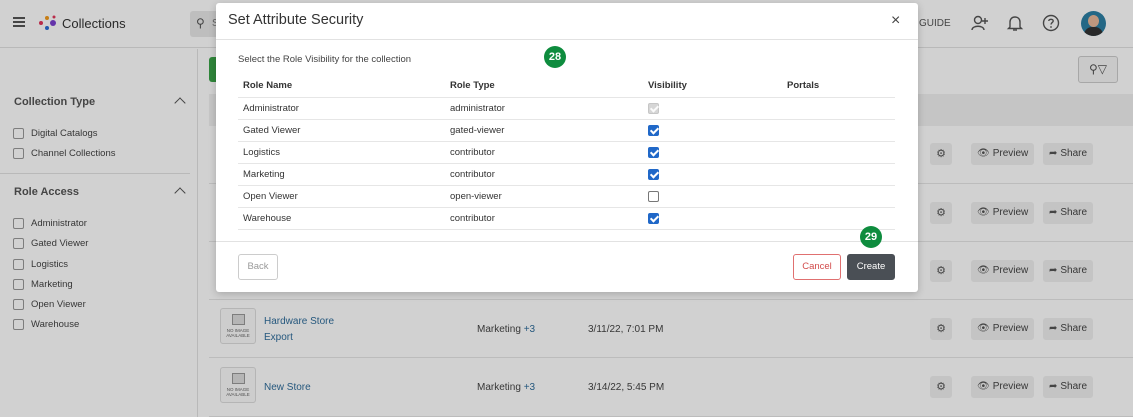 Image resolution: width=1133 pixels, height=417 pixels. Describe the element at coordinates (267, 218) in the screenshot. I see `role-name: Warehouse` at that location.